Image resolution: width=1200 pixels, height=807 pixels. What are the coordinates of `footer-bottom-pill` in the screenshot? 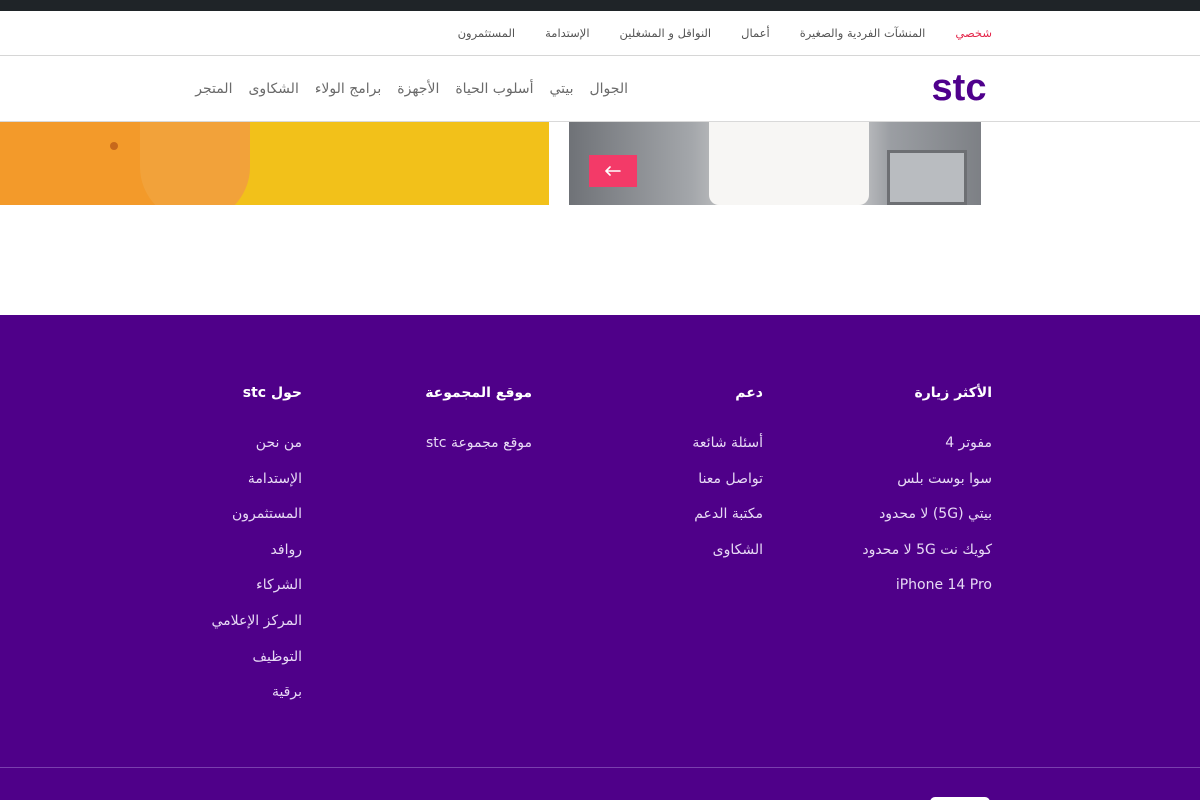 It's located at (960, 802).